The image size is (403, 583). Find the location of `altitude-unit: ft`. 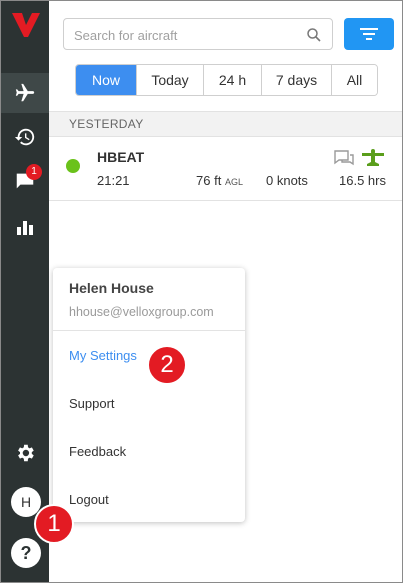

altitude-unit: ft is located at coordinates (218, 180).